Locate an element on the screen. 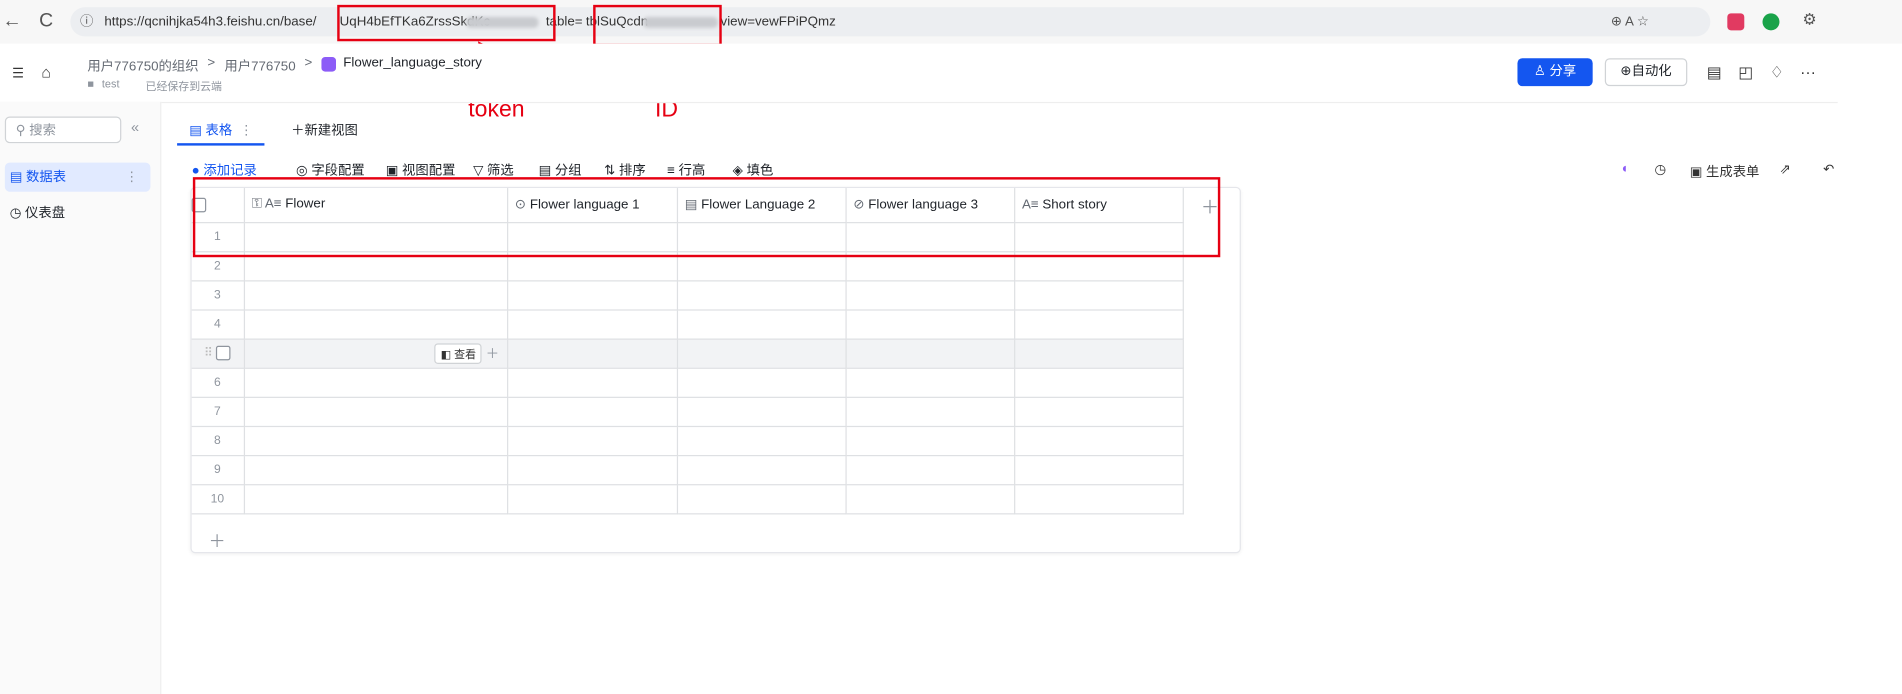 The image size is (1902, 694). url-prefix: https://qcnihjka54h3.feishu.cn/base/ is located at coordinates (210, 22).